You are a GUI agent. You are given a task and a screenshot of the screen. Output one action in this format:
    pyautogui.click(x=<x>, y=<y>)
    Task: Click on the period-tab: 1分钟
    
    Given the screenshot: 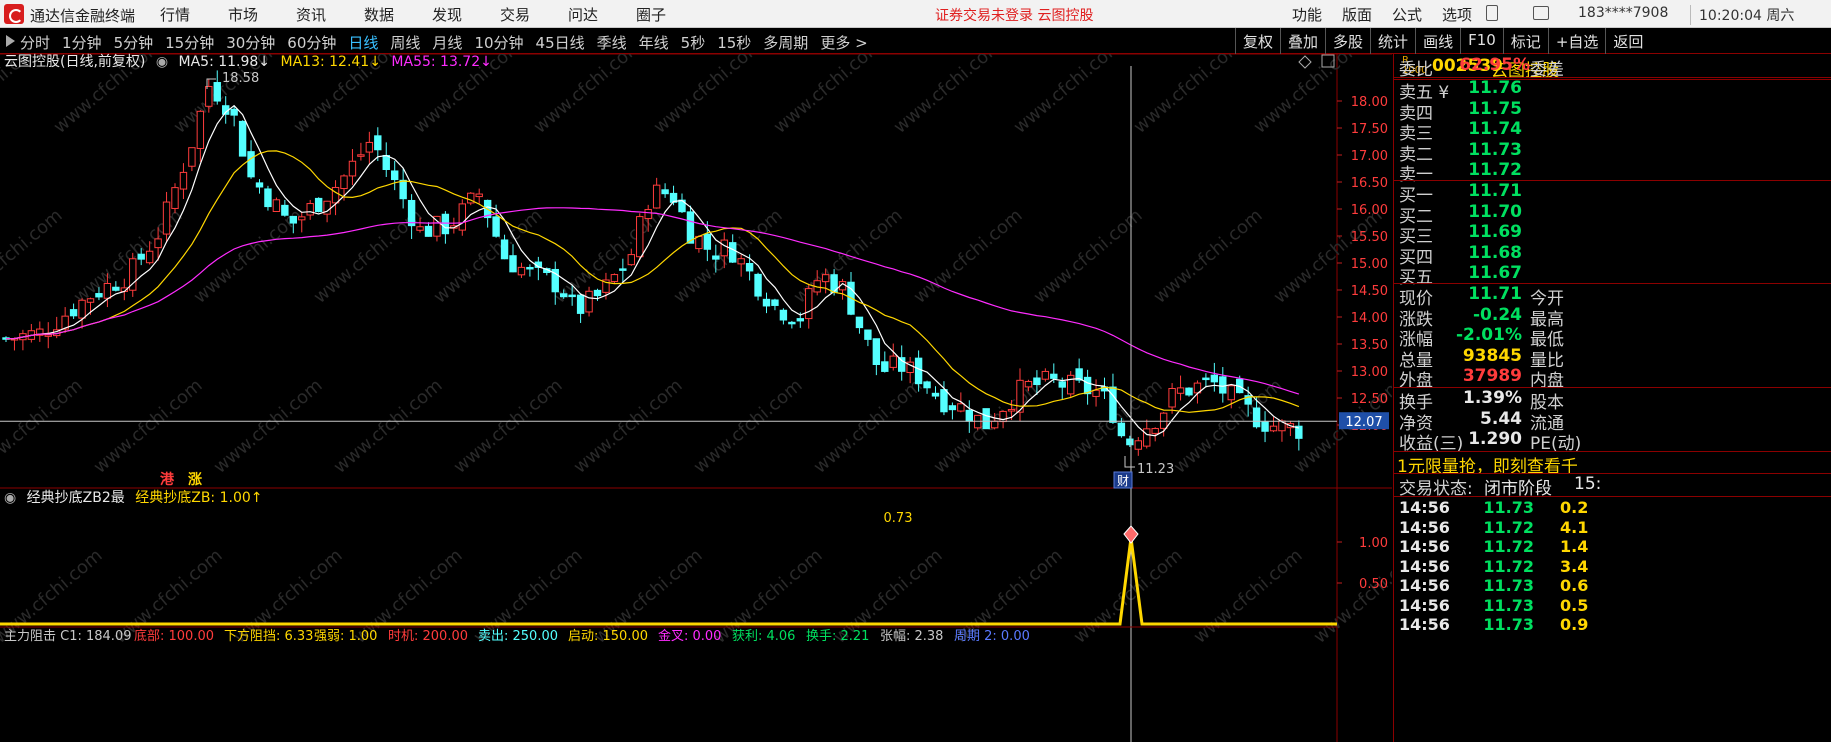 What is the action you would take?
    pyautogui.click(x=82, y=42)
    